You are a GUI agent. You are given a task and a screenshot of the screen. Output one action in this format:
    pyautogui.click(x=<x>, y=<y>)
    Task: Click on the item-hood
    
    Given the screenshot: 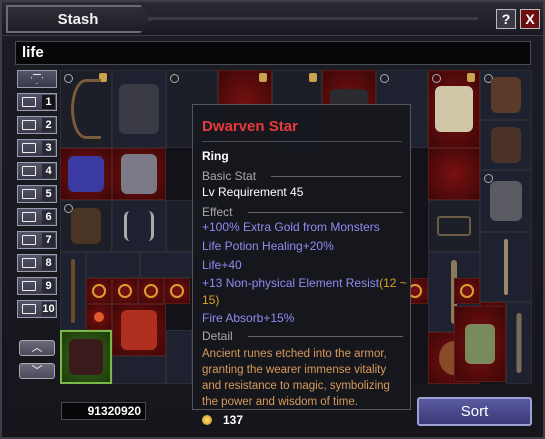 What is the action you would take?
    pyautogui.click(x=86, y=226)
    